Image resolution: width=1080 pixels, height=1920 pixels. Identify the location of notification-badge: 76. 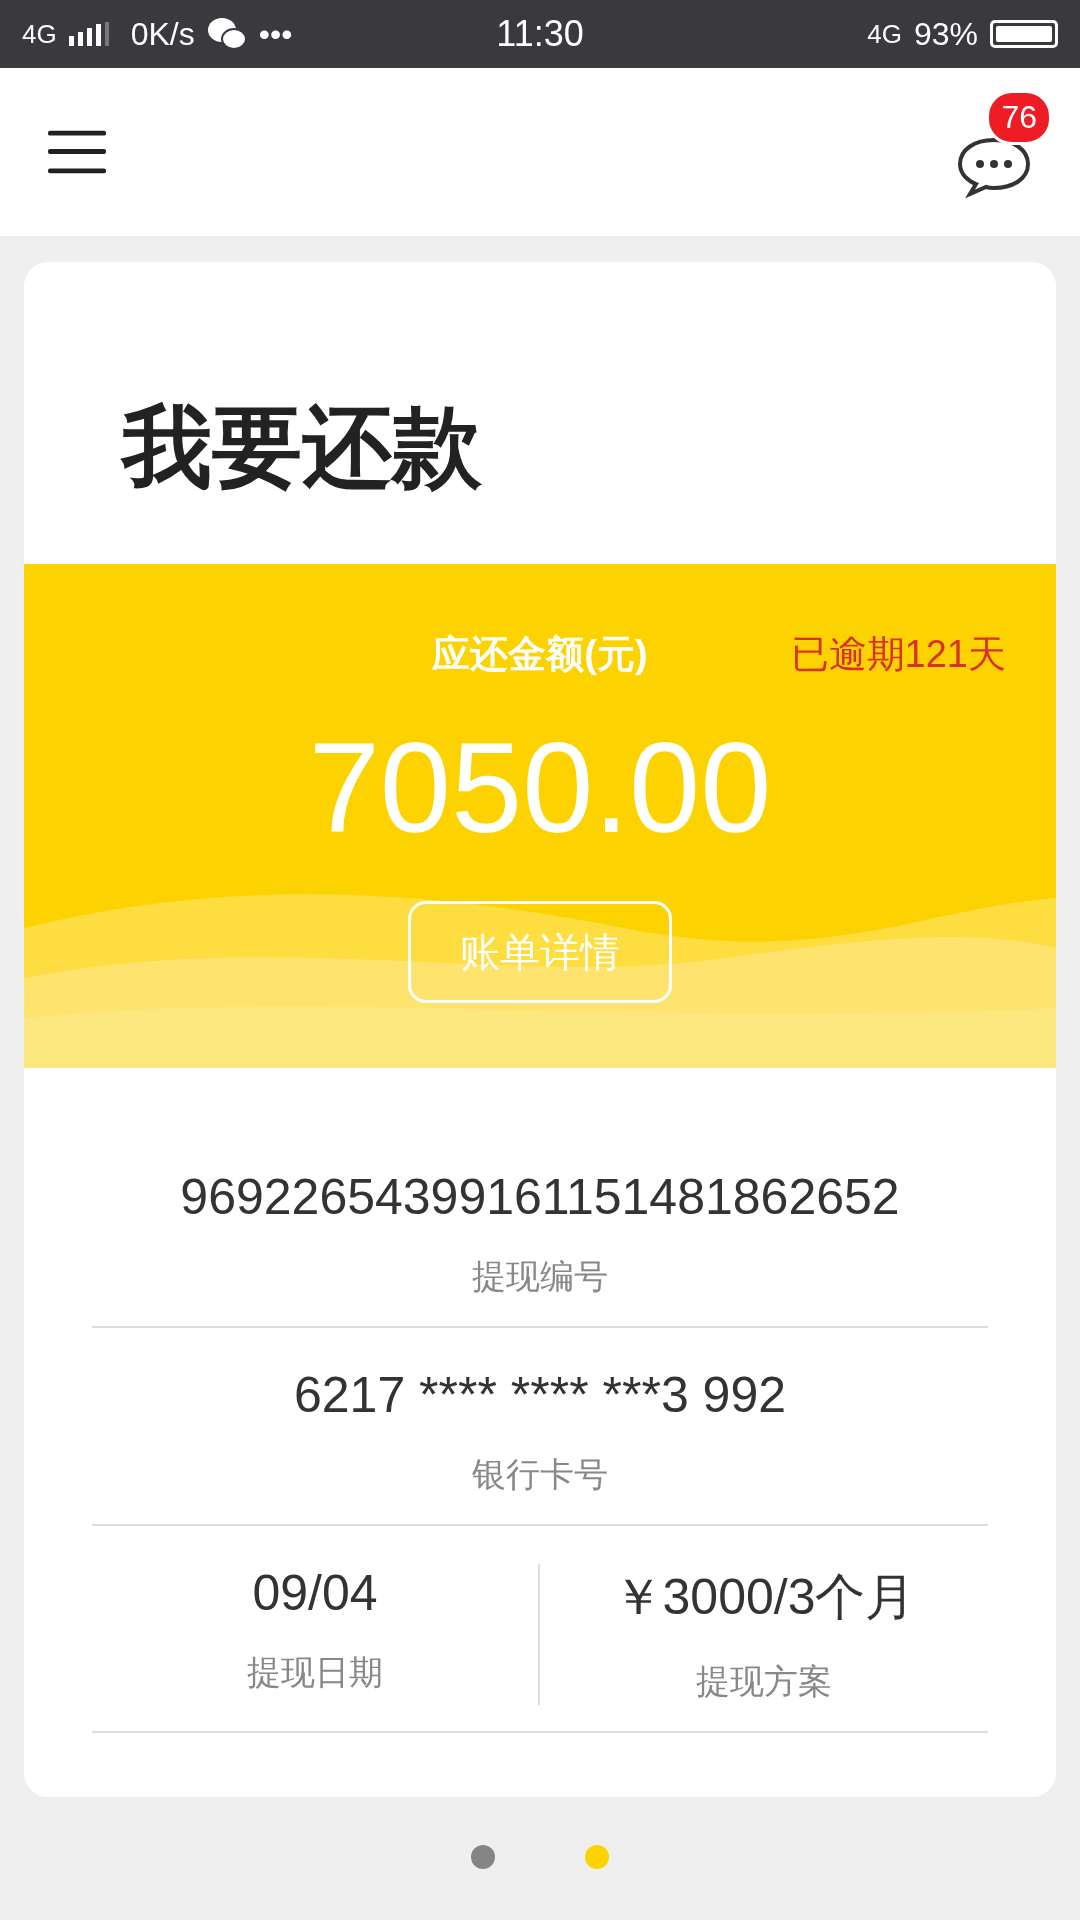
(1019, 117).